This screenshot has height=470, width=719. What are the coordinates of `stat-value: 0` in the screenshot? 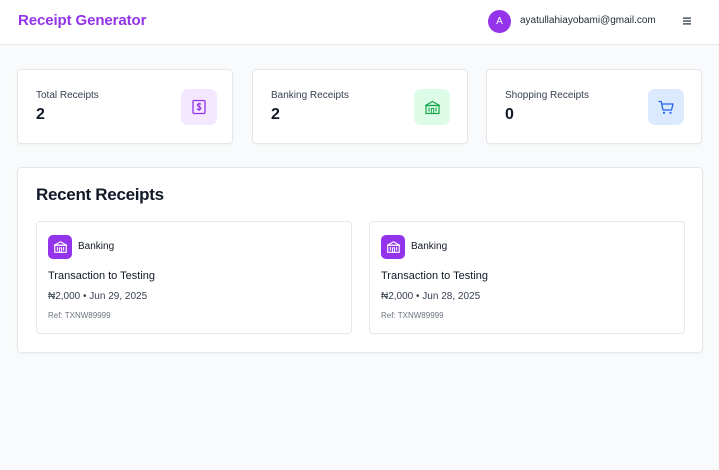 It's located at (509, 114).